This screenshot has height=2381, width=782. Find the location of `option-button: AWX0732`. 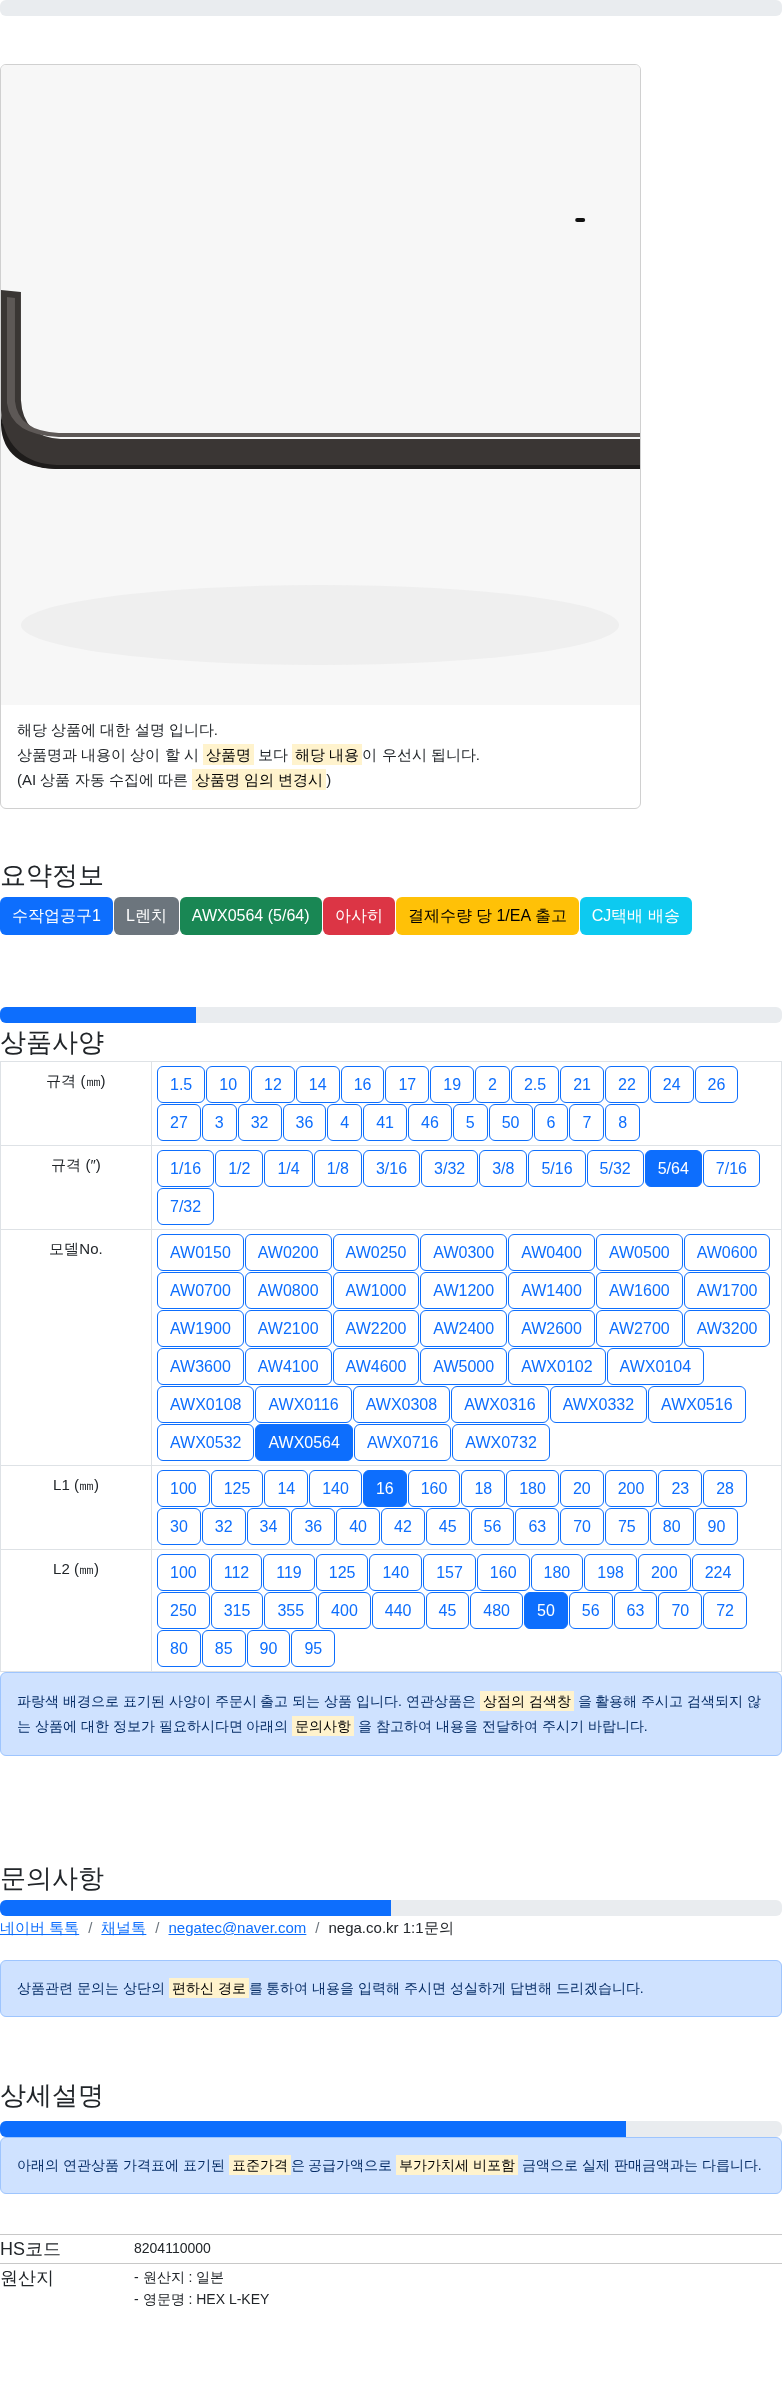

option-button: AWX0732 is located at coordinates (501, 1442).